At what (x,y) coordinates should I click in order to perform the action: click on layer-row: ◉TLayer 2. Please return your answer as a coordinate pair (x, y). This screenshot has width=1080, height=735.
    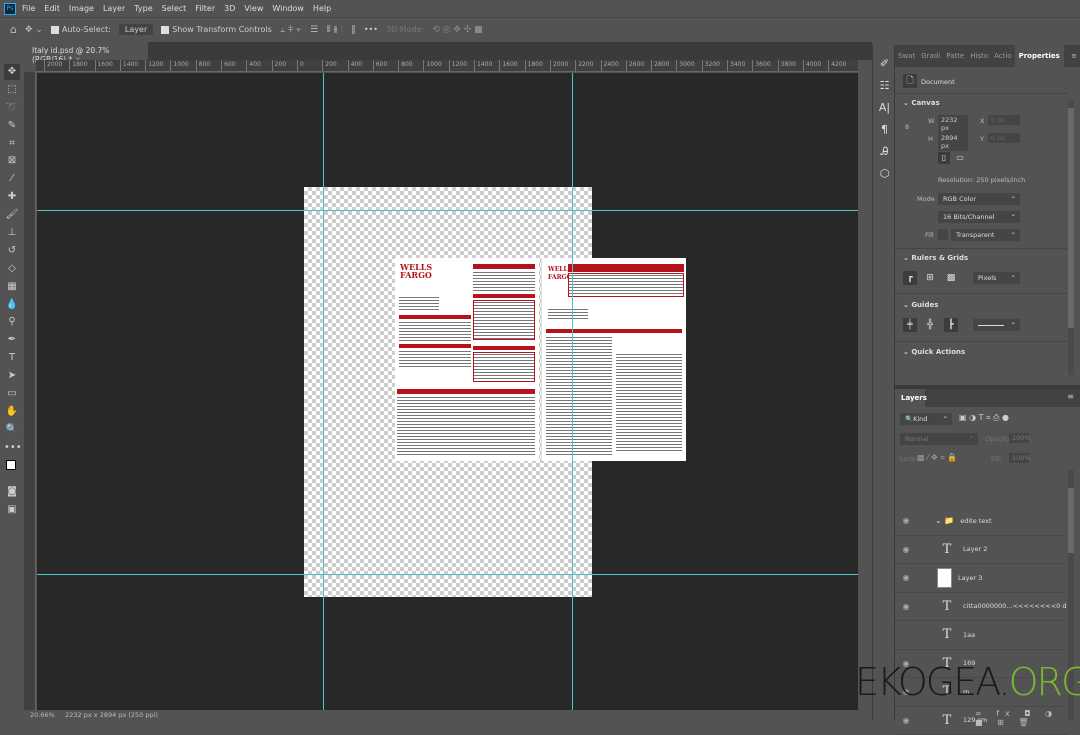
    Looking at the image, I should click on (981, 550).